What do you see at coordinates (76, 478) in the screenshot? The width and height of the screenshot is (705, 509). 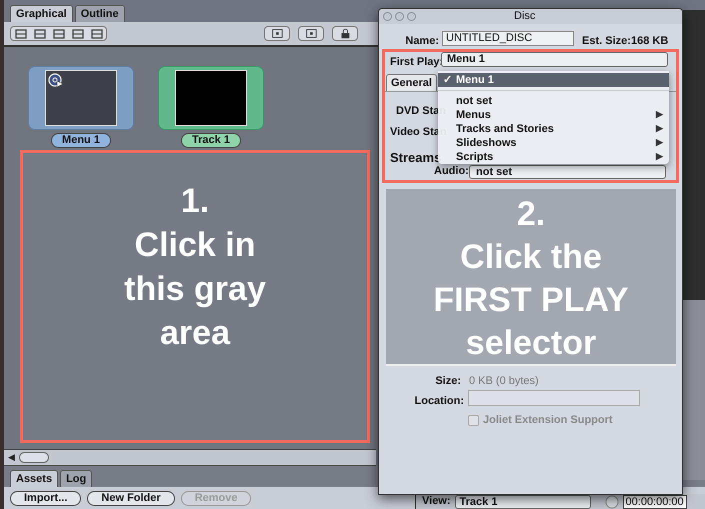 I see `tab: Log` at bounding box center [76, 478].